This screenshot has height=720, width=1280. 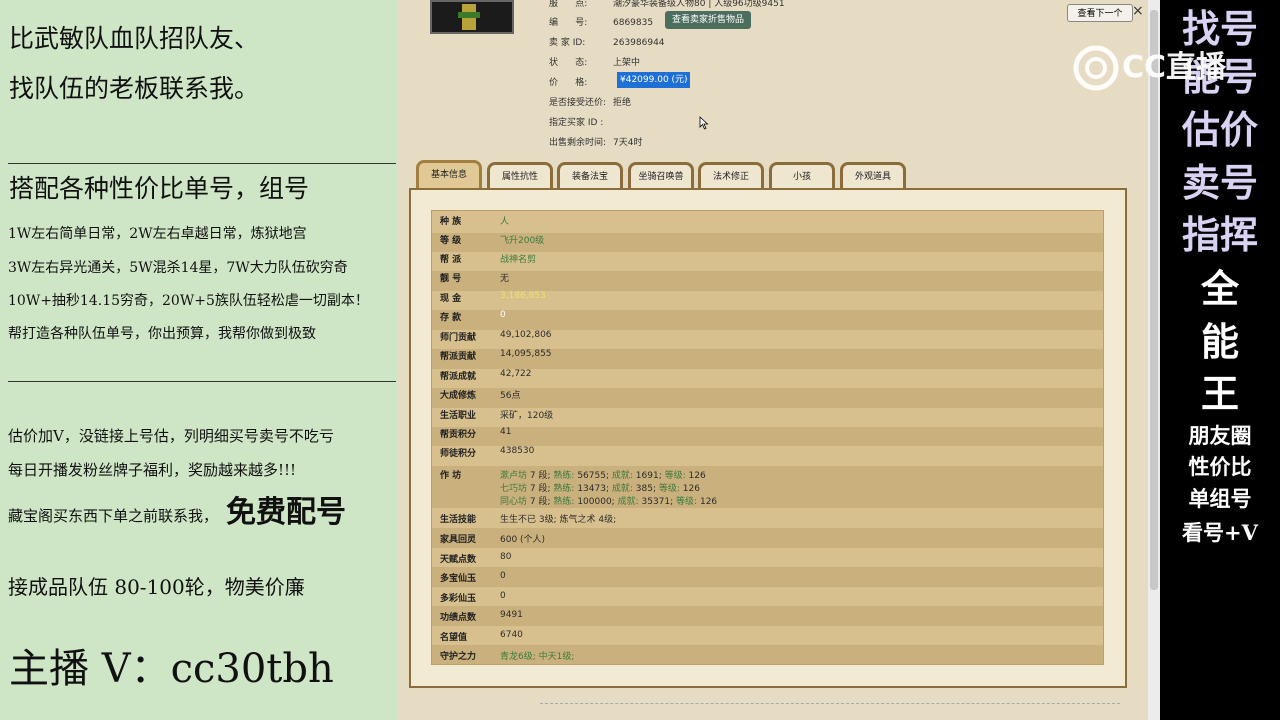 I want to click on tab-attributes: 属性抗性, so click(x=520, y=175).